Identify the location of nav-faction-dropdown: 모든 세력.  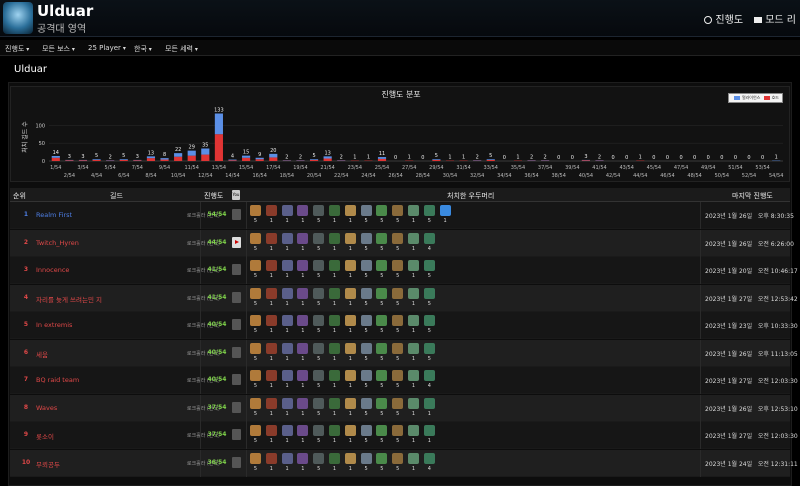
(181, 49).